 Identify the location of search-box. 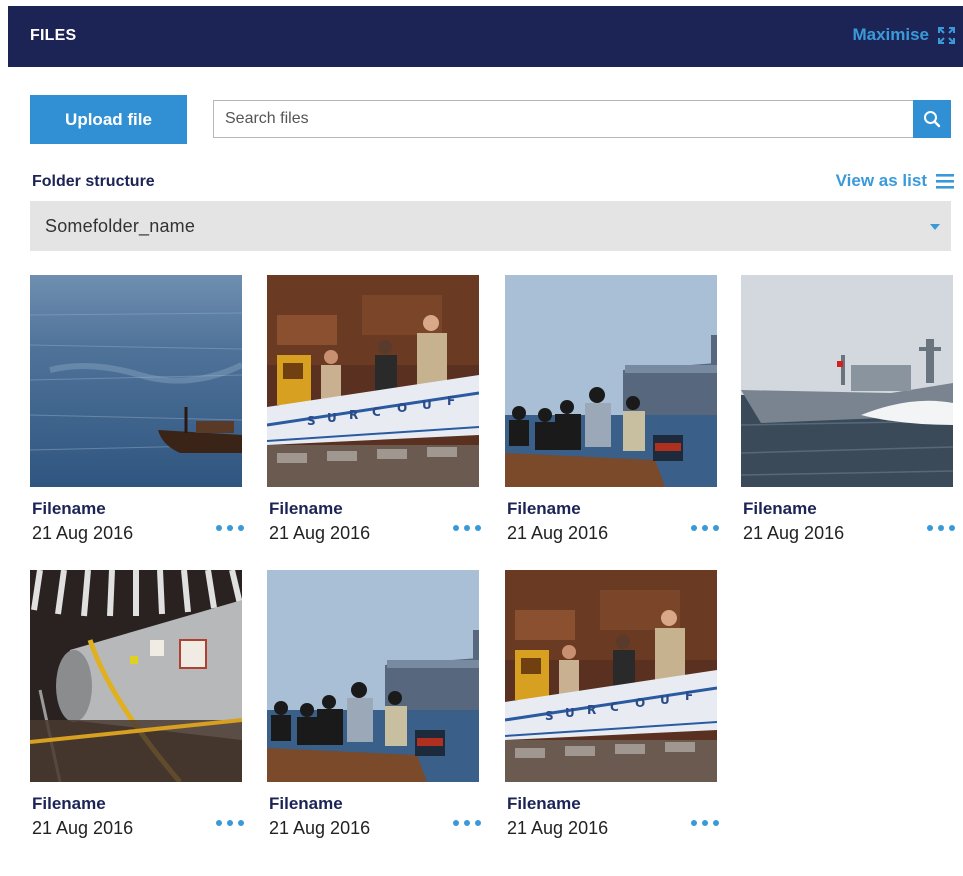
(582, 119).